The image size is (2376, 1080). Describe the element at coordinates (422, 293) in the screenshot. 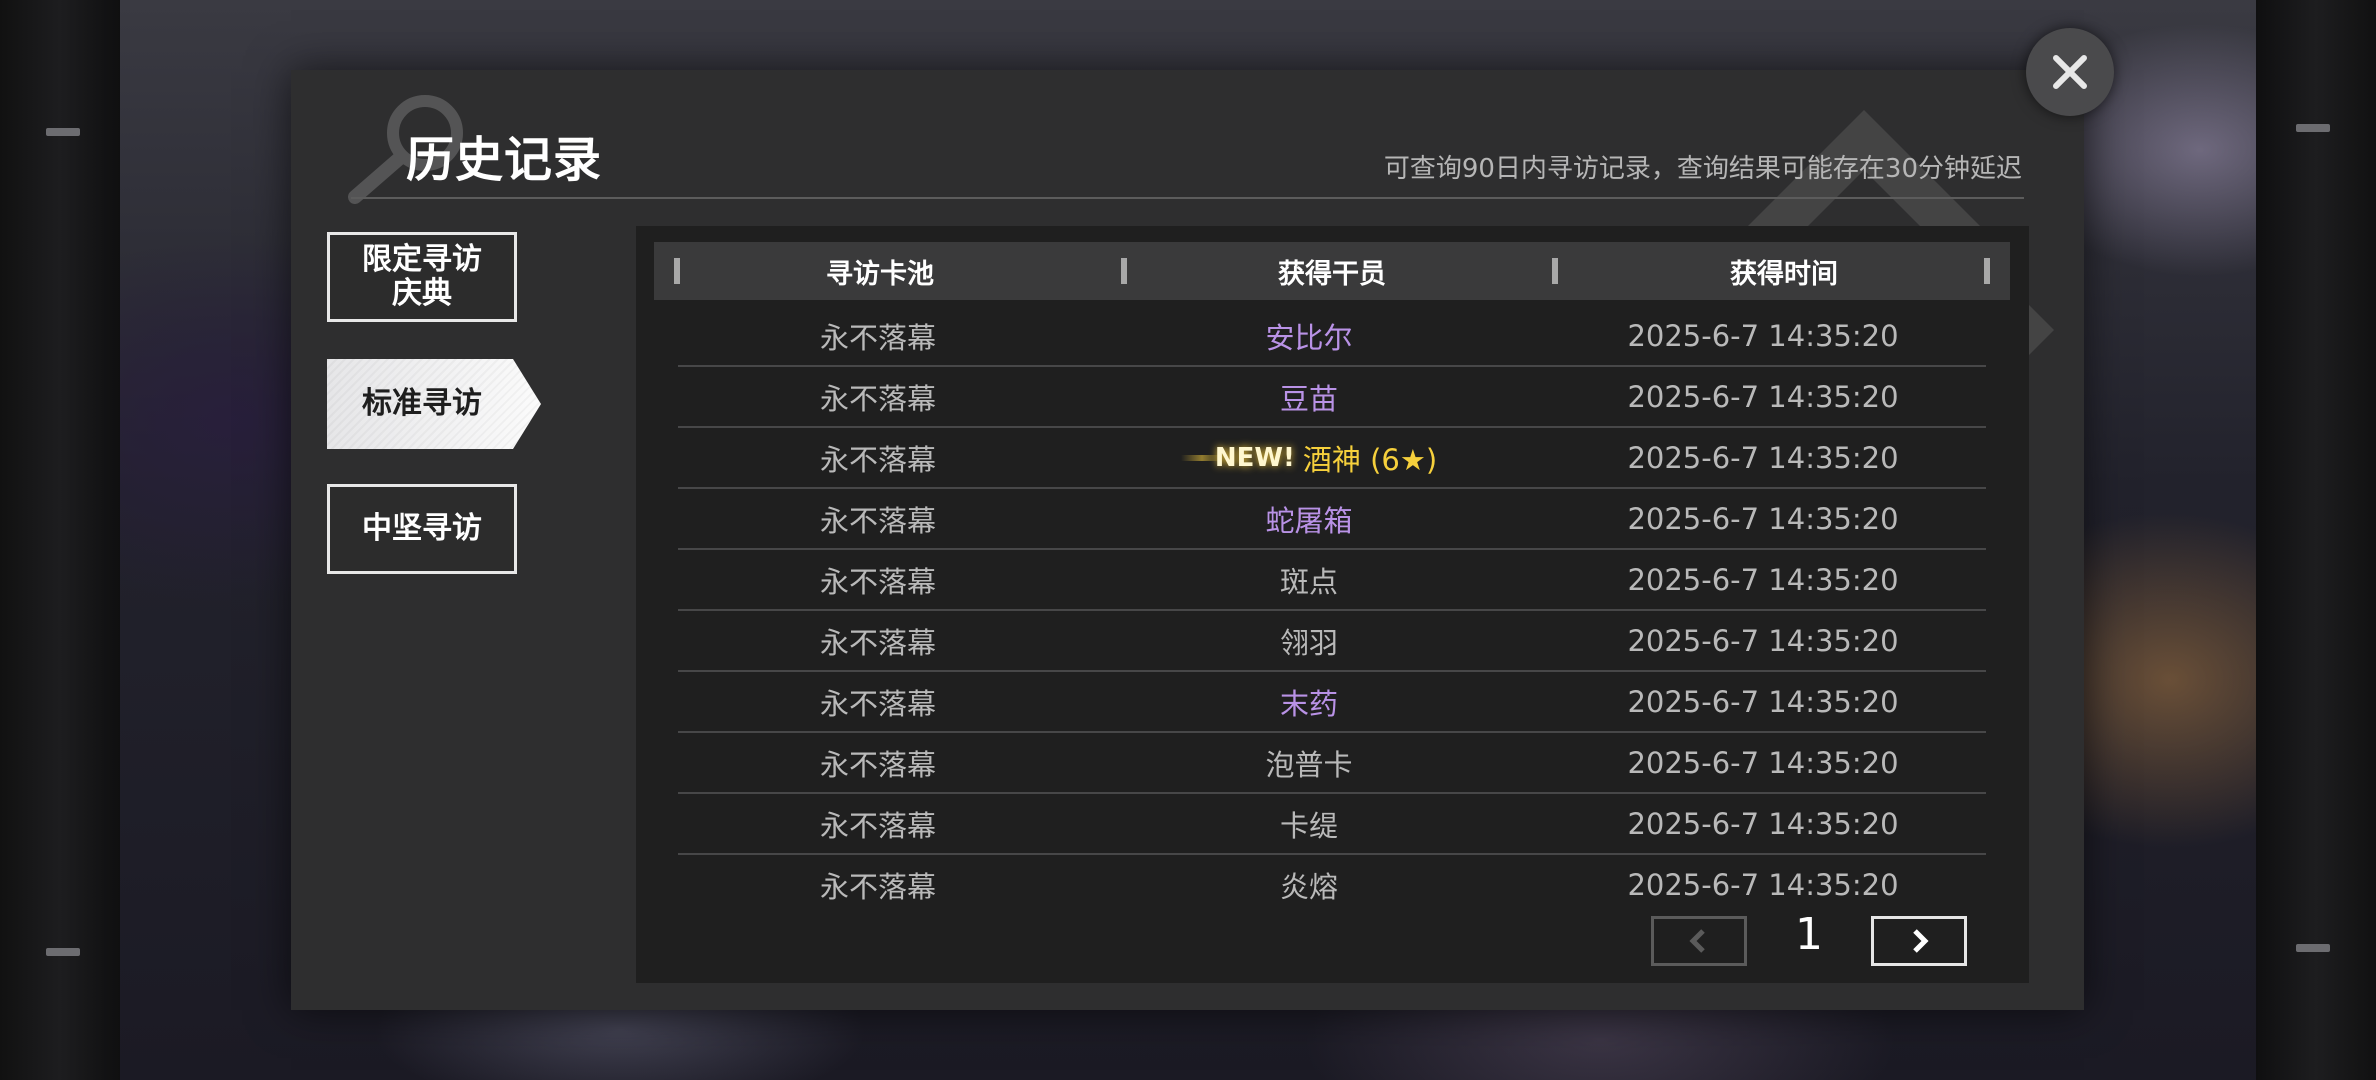

I see `tab-label: 庆典` at that location.